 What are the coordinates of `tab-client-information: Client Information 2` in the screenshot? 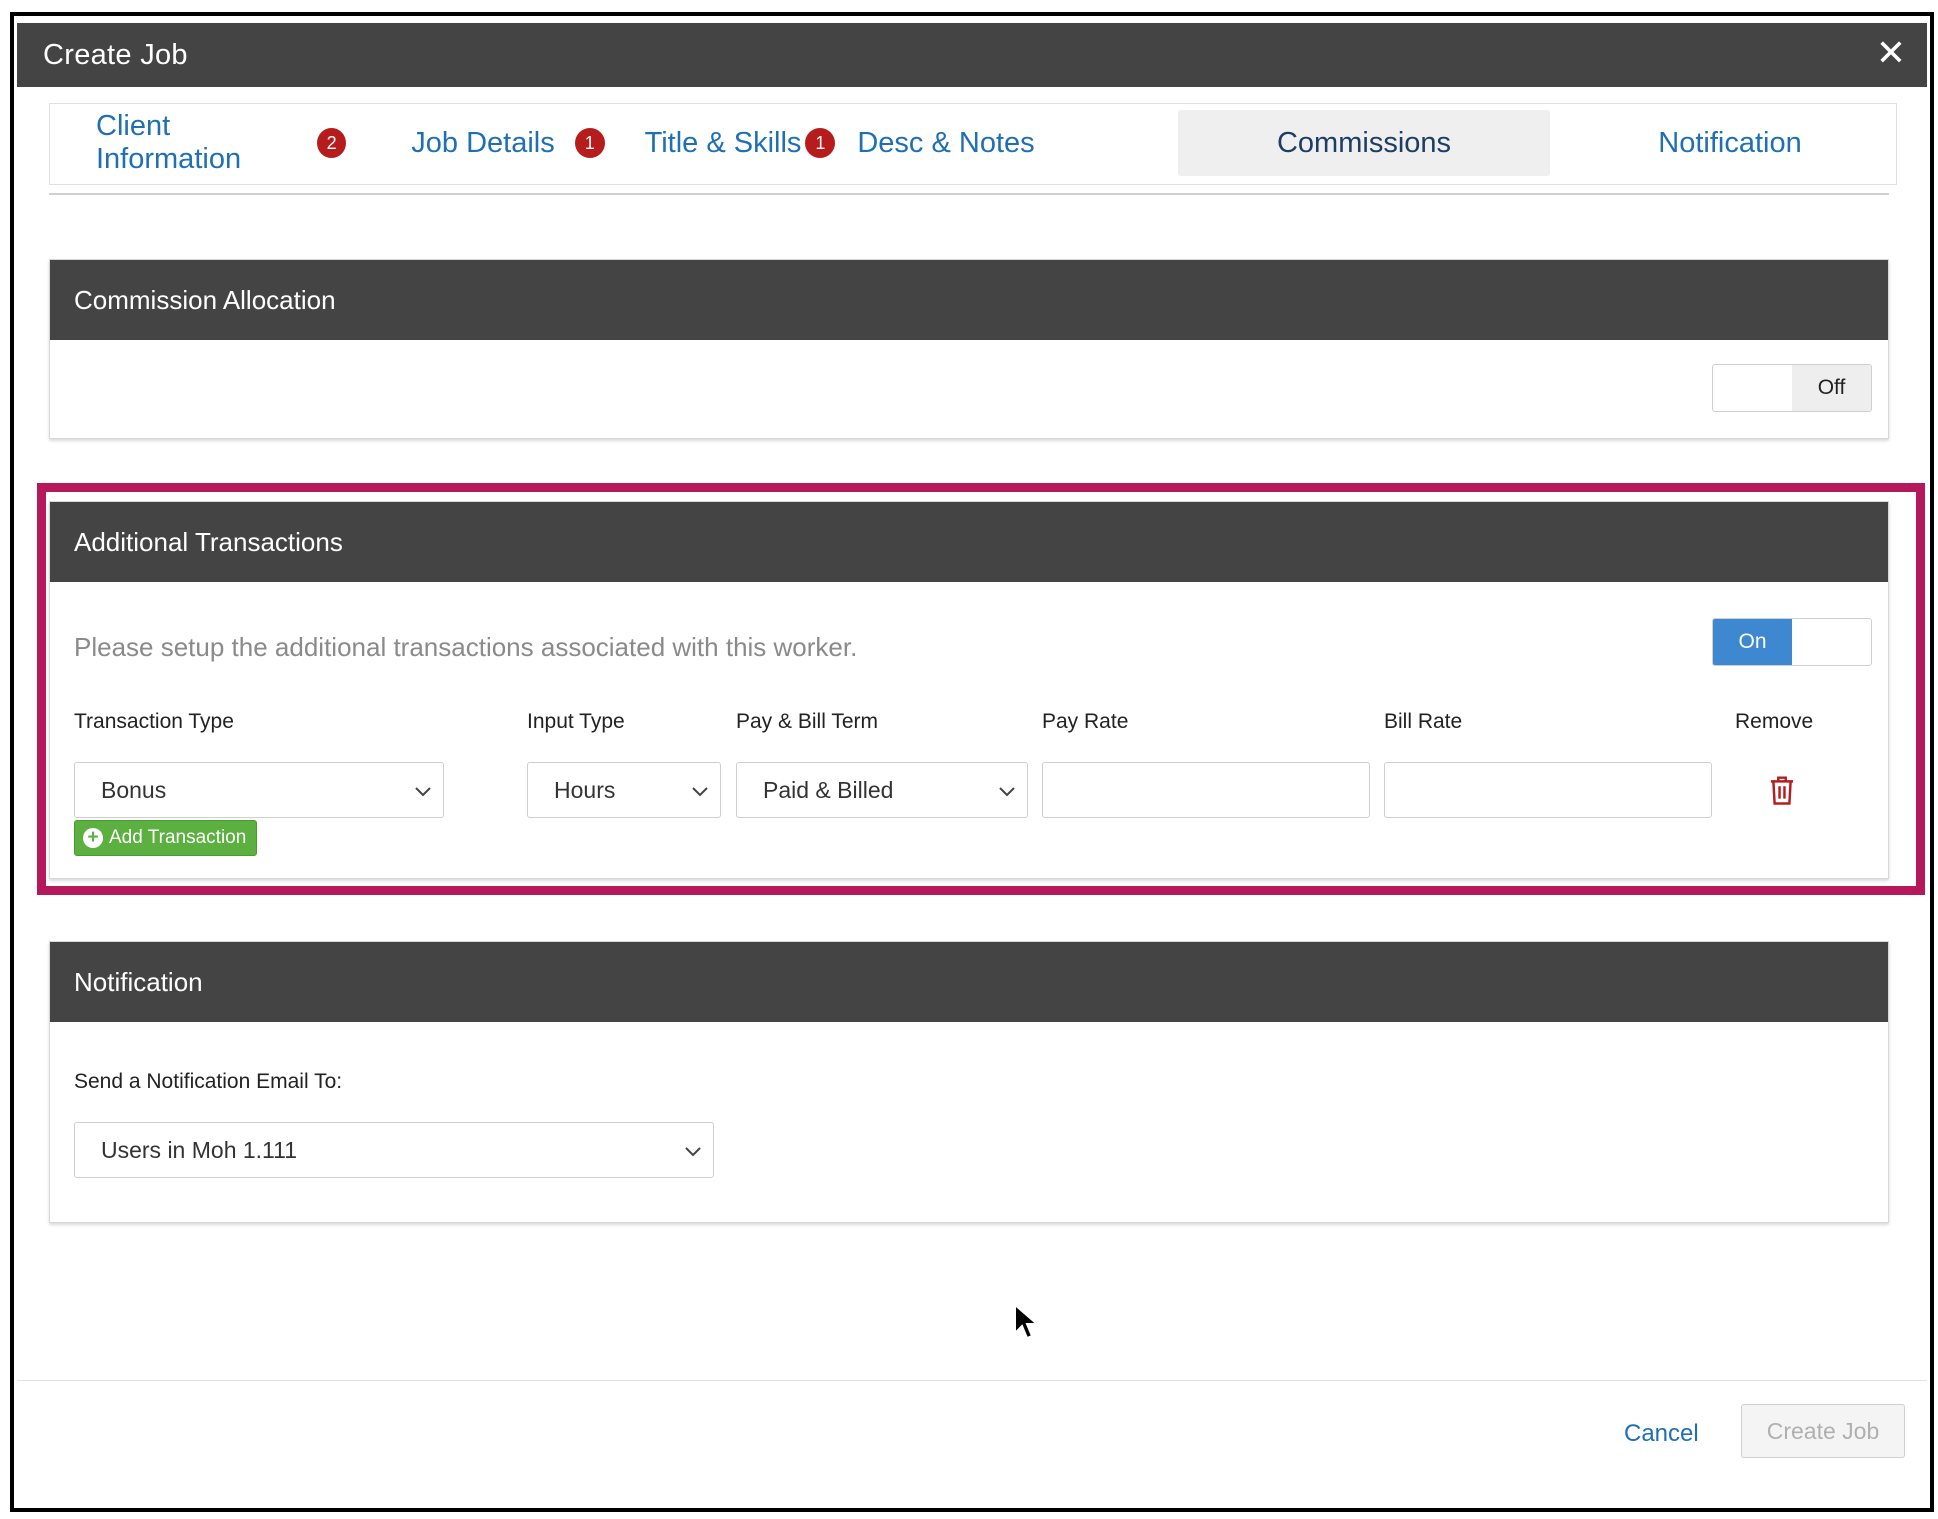 It's located at (221, 143).